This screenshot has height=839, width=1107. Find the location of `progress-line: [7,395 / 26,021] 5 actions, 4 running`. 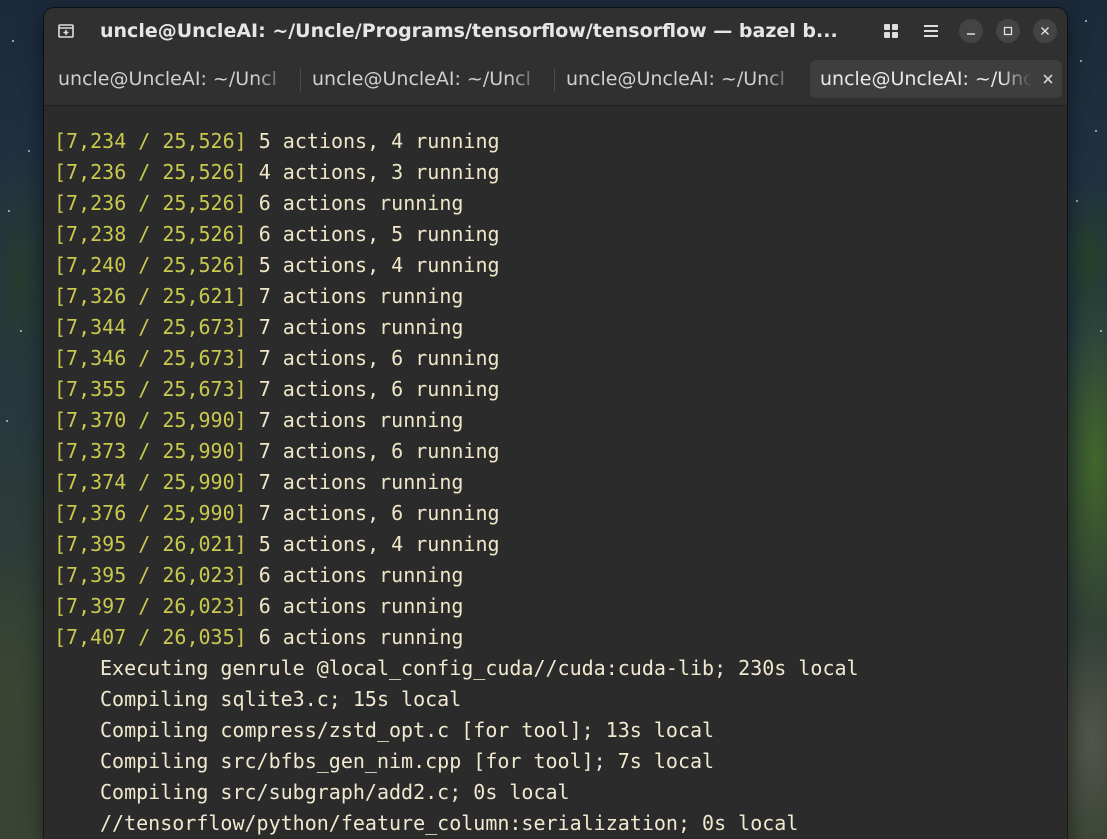

progress-line: [7,395 / 26,021] 5 actions, 4 running is located at coordinates (277, 544).